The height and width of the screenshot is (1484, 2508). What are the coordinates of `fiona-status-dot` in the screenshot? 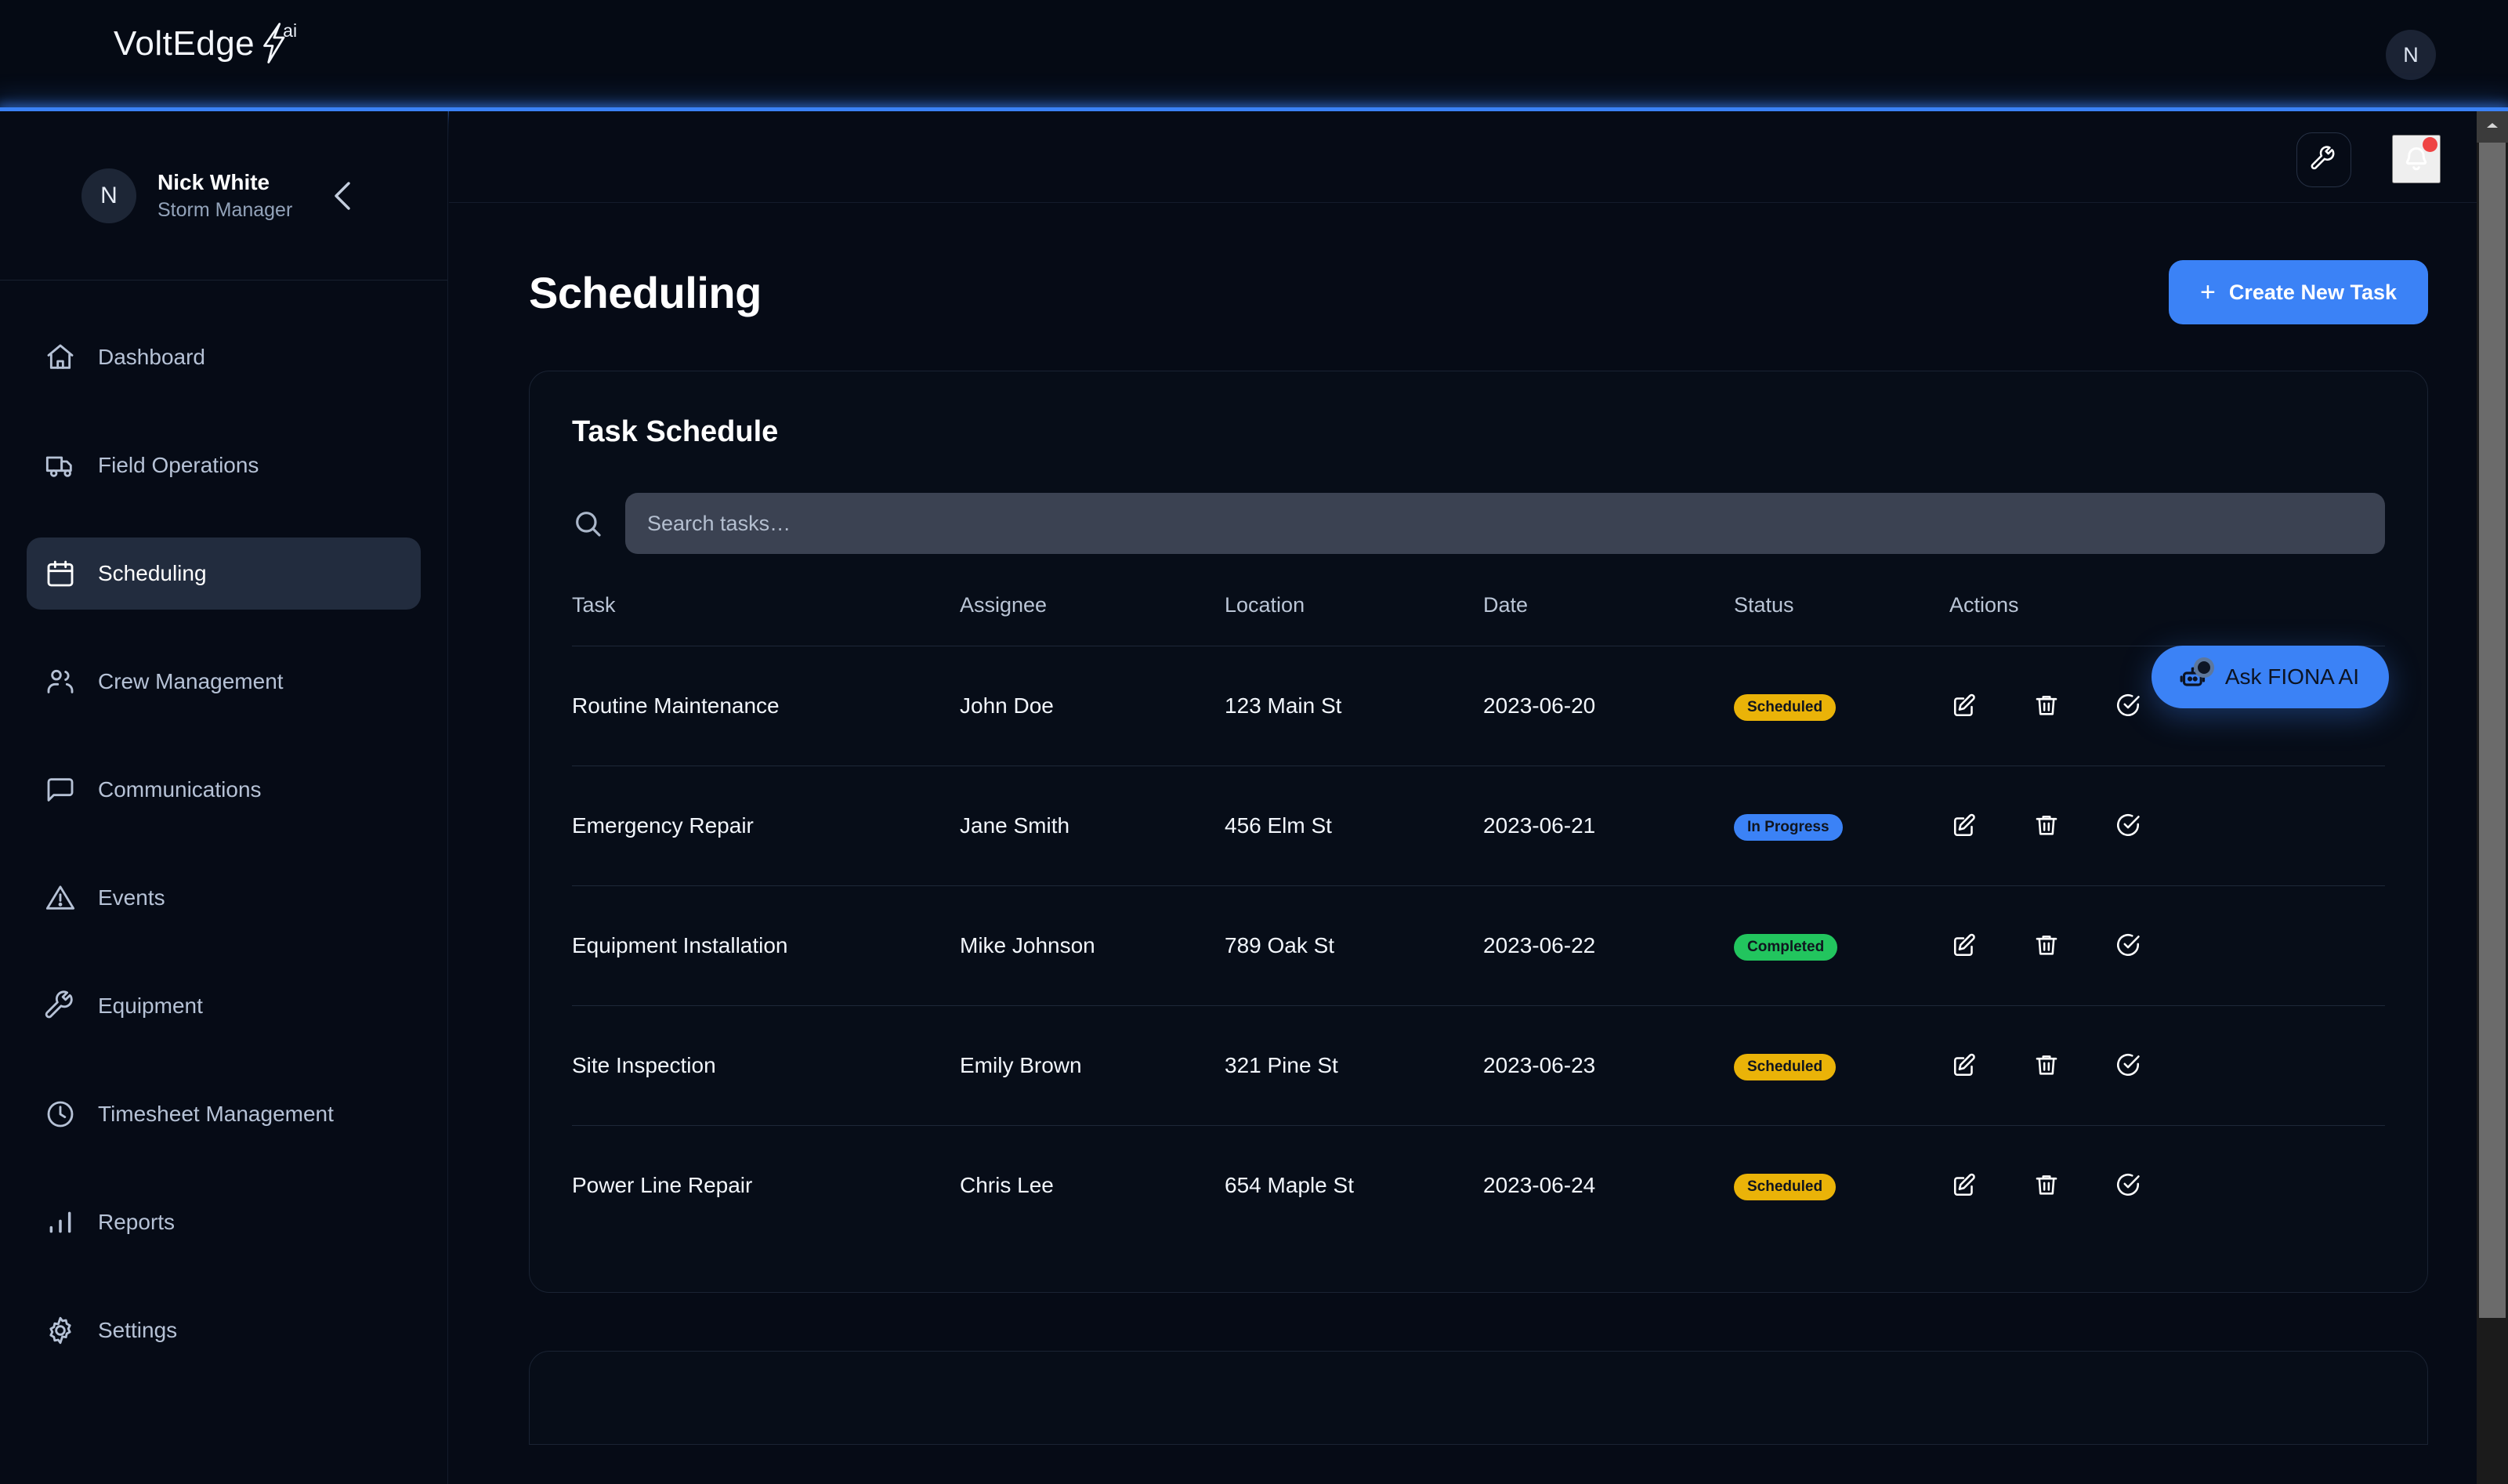 It's located at (2203, 667).